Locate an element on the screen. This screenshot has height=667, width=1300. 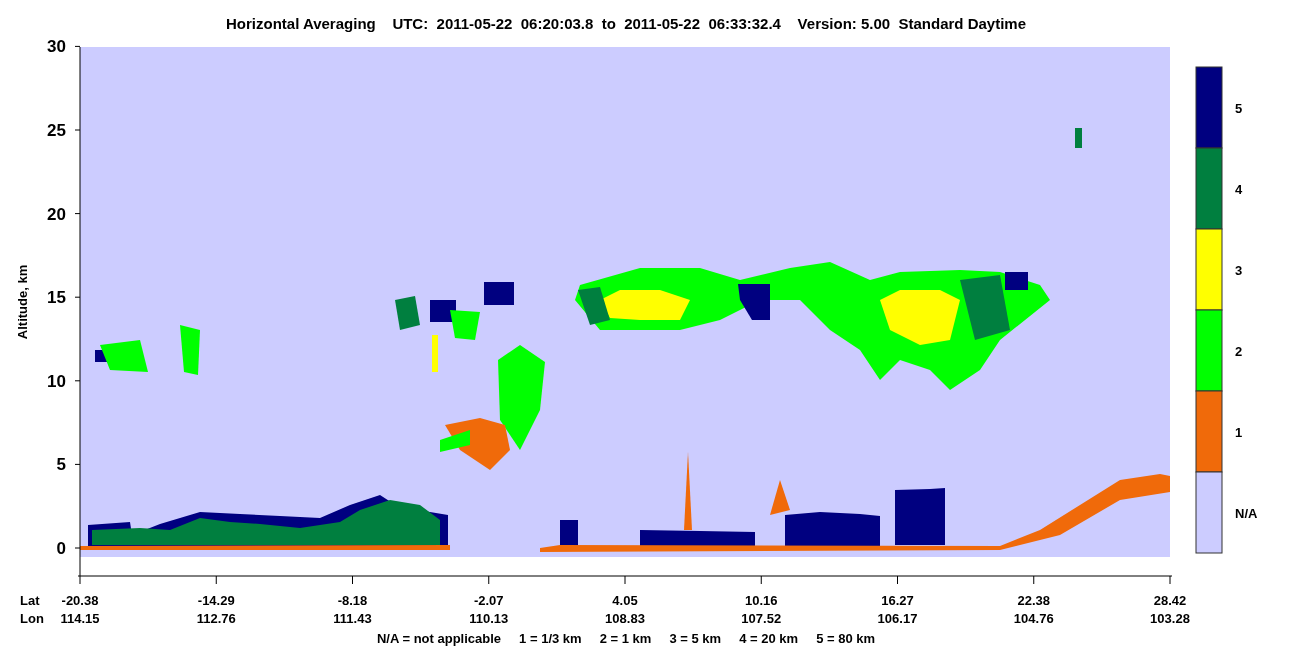
lon-tick-label: 106.17 is located at coordinates (897, 618).